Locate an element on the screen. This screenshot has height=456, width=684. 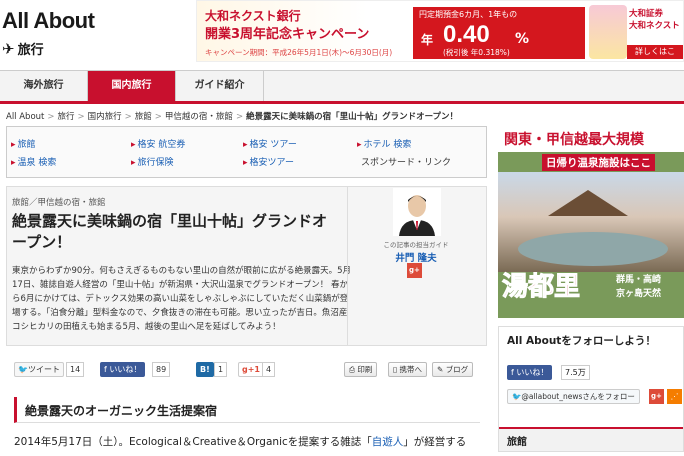
sidebar-ad: 関東・甲信越最大規模 日帰り温泉施設はここ 湯都里 群馬・高崎 京ヶ島天然 is located at coordinates (591, 222).